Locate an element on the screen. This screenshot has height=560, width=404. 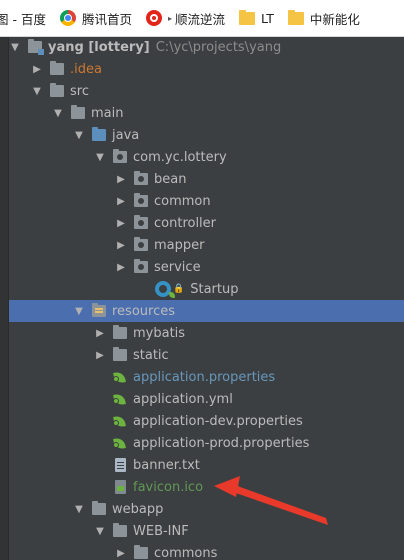
bookmark-tencent: 腾讯首页 is located at coordinates (95, 18).